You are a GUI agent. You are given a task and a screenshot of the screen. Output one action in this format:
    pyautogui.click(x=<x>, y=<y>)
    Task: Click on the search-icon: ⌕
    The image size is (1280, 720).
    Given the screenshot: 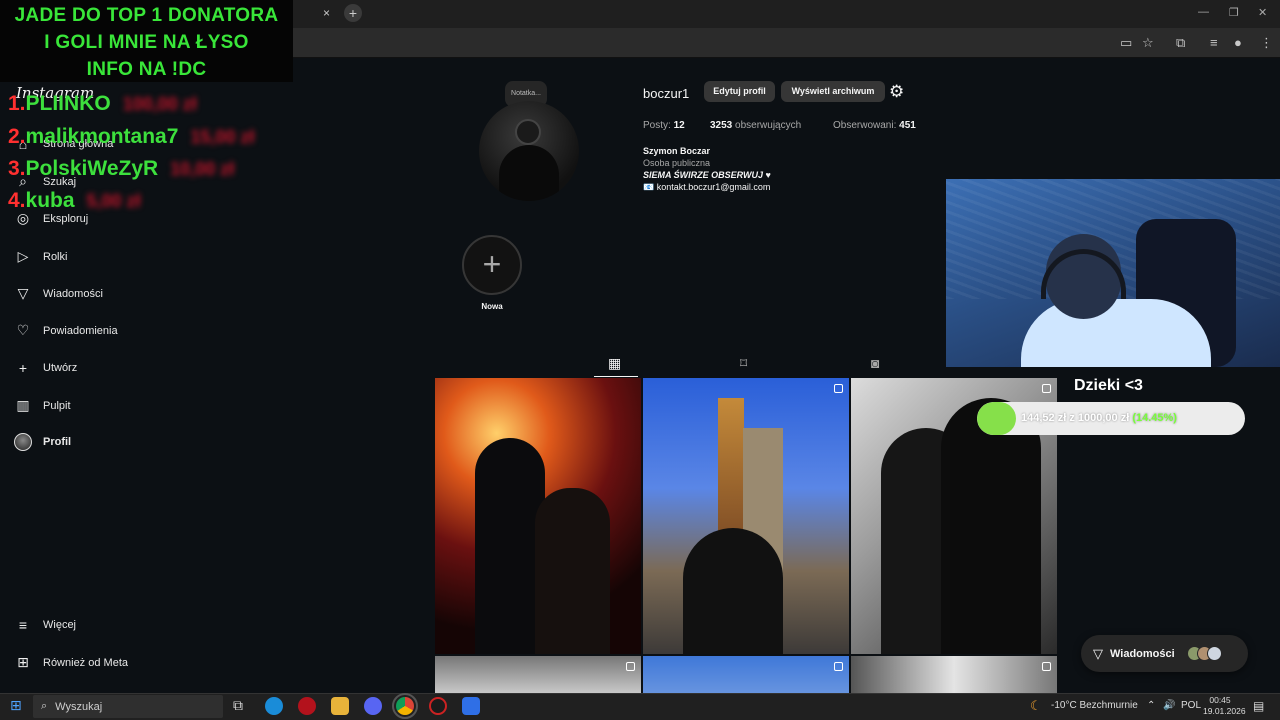 What is the action you would take?
    pyautogui.click(x=44, y=706)
    